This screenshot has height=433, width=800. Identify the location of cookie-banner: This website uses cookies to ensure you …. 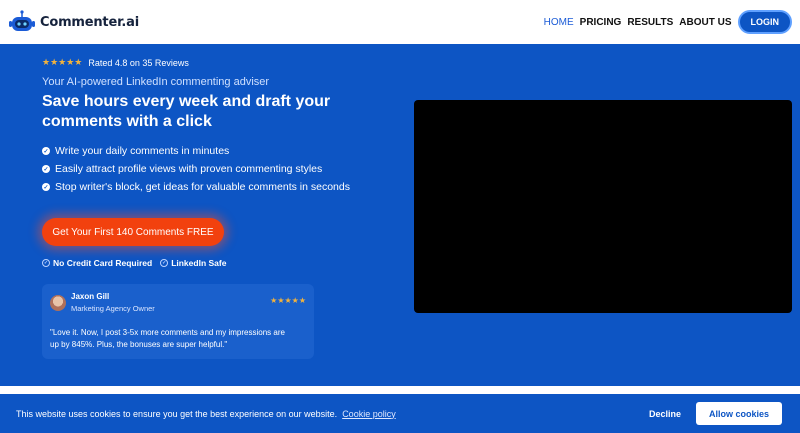
(400, 413).